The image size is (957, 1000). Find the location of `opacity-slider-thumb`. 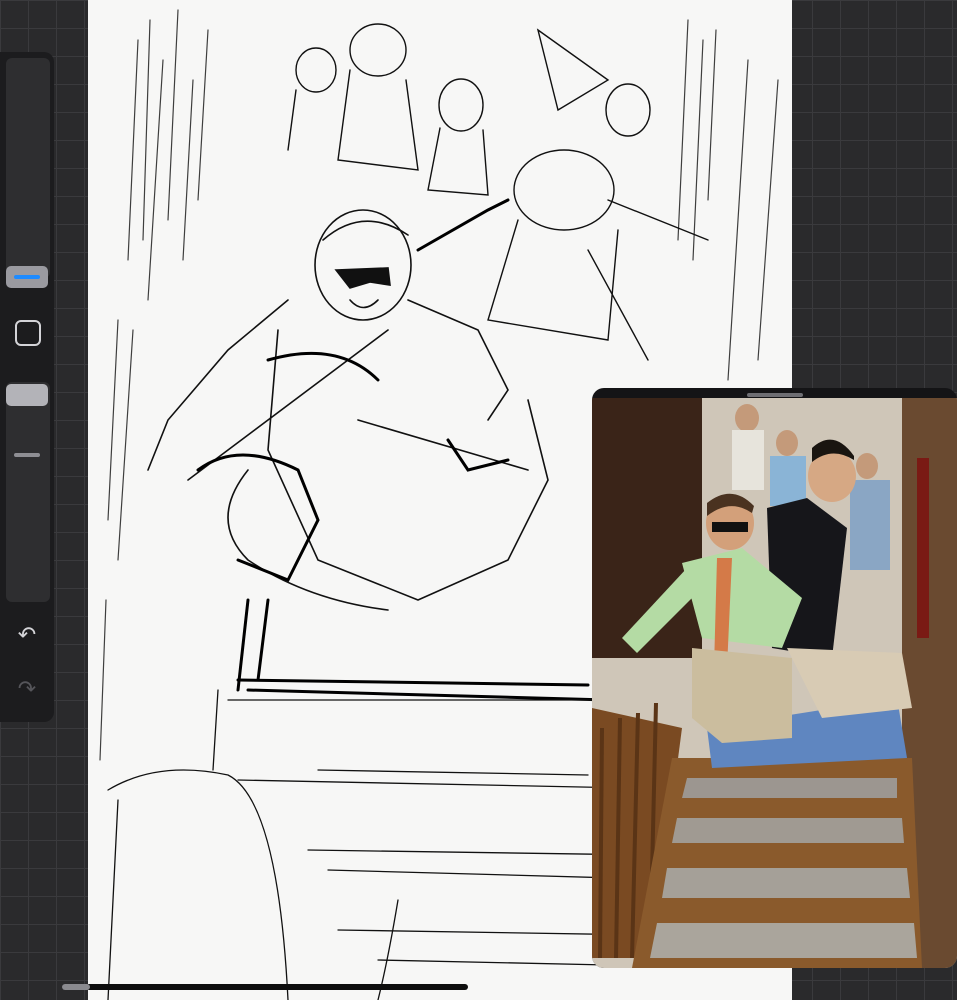

opacity-slider-thumb is located at coordinates (27, 395).